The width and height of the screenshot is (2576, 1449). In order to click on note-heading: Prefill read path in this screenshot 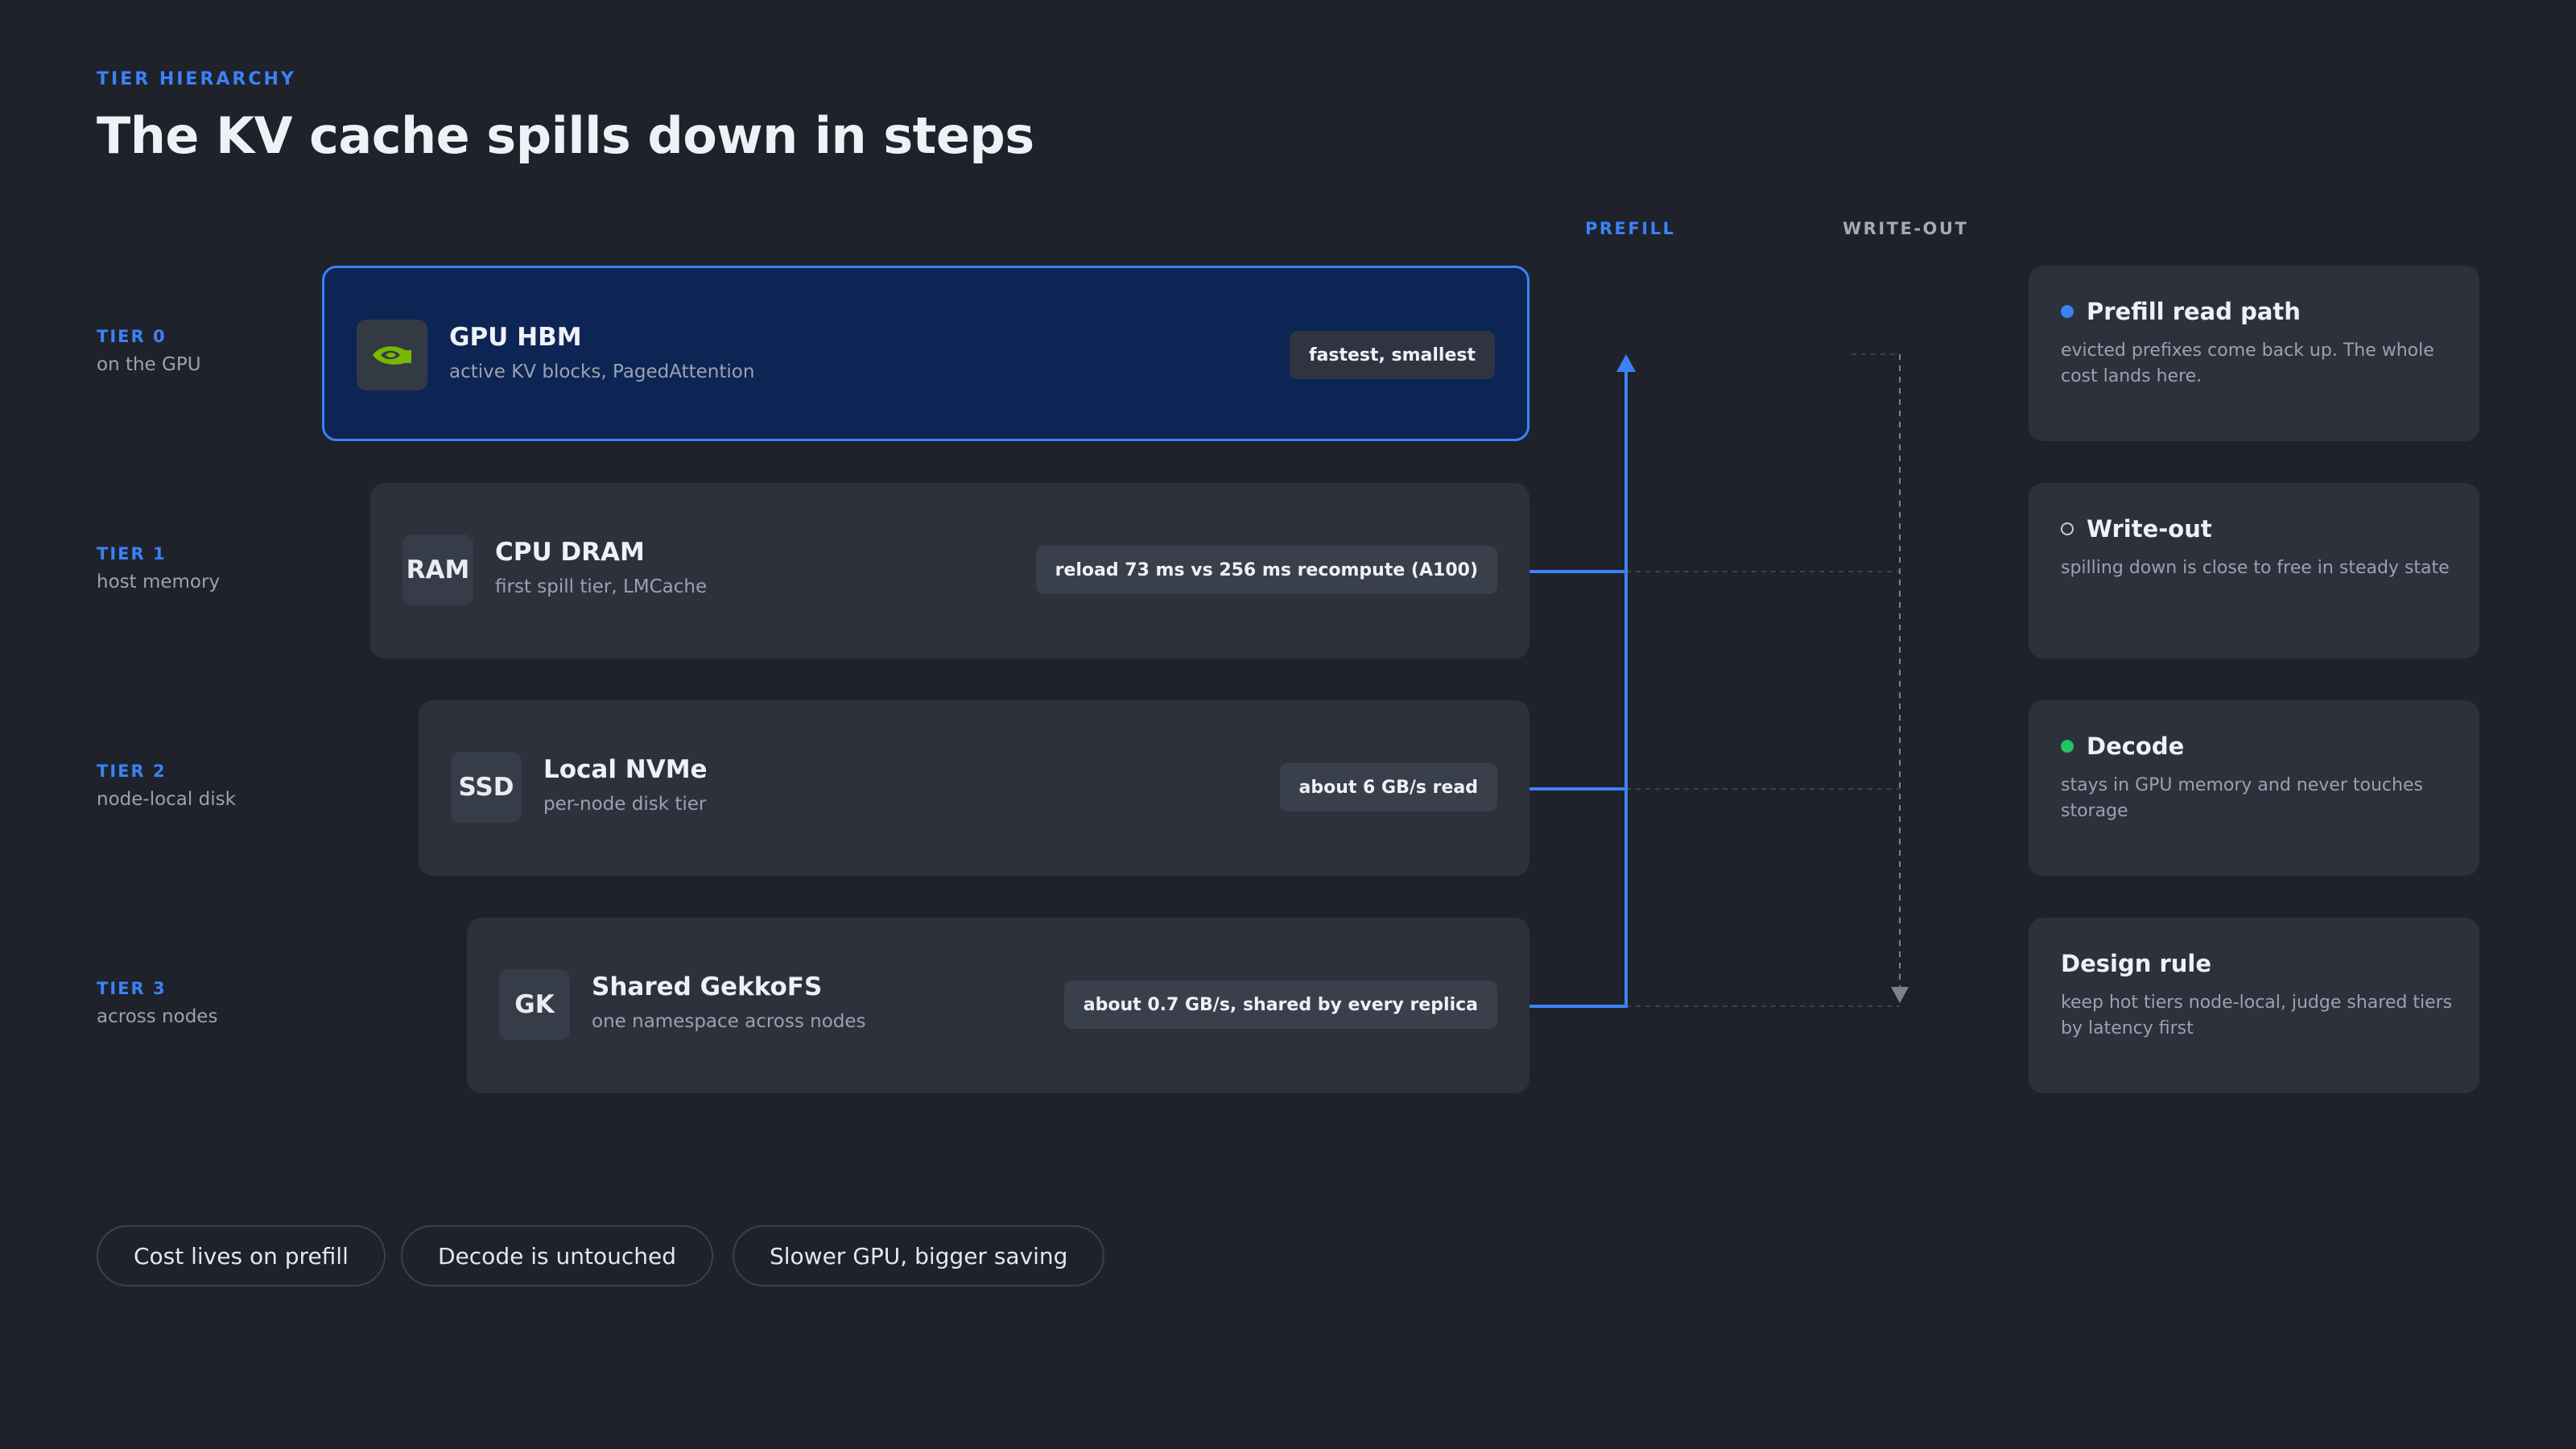, I will do `click(2181, 311)`.